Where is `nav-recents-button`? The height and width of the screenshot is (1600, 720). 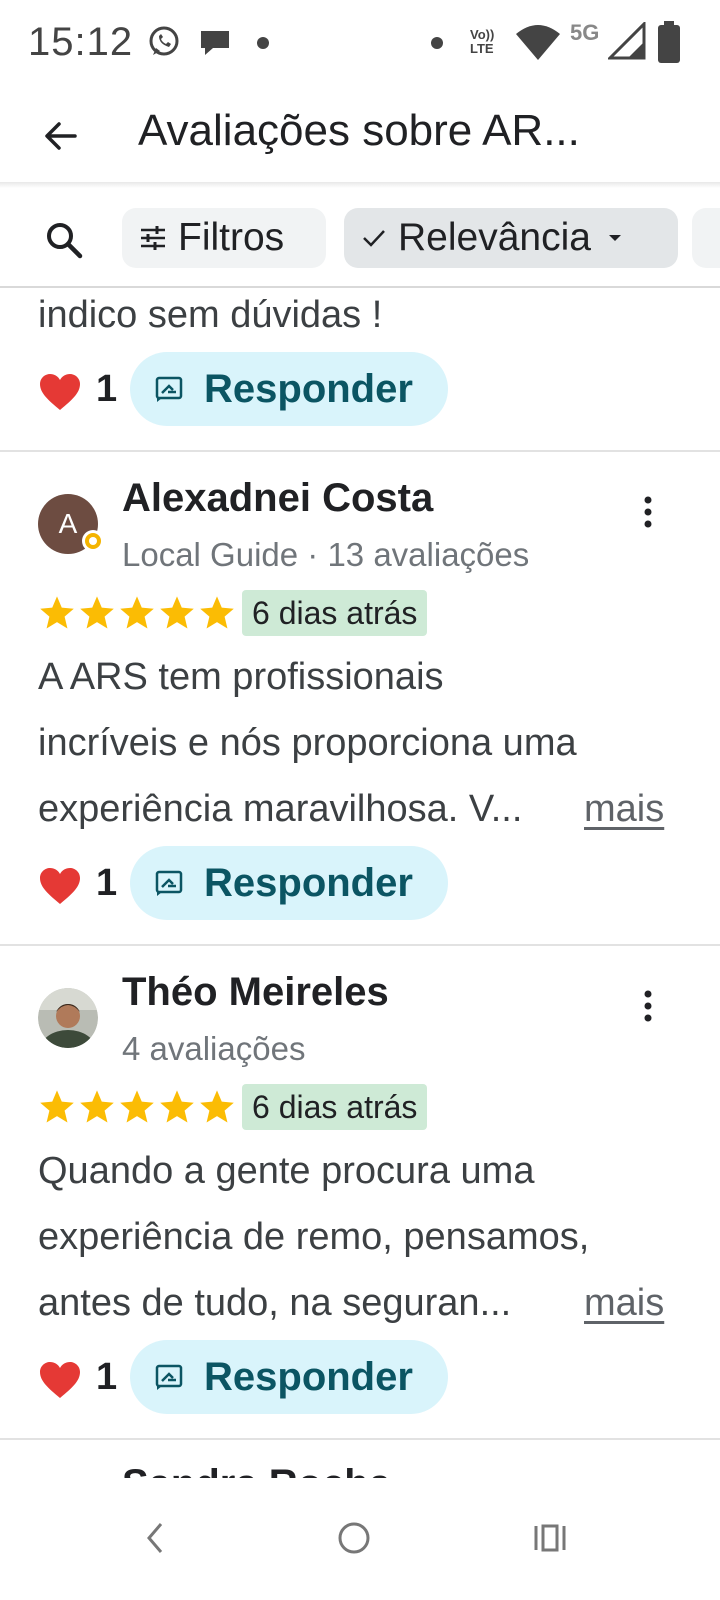
nav-recents-button is located at coordinates (550, 1538).